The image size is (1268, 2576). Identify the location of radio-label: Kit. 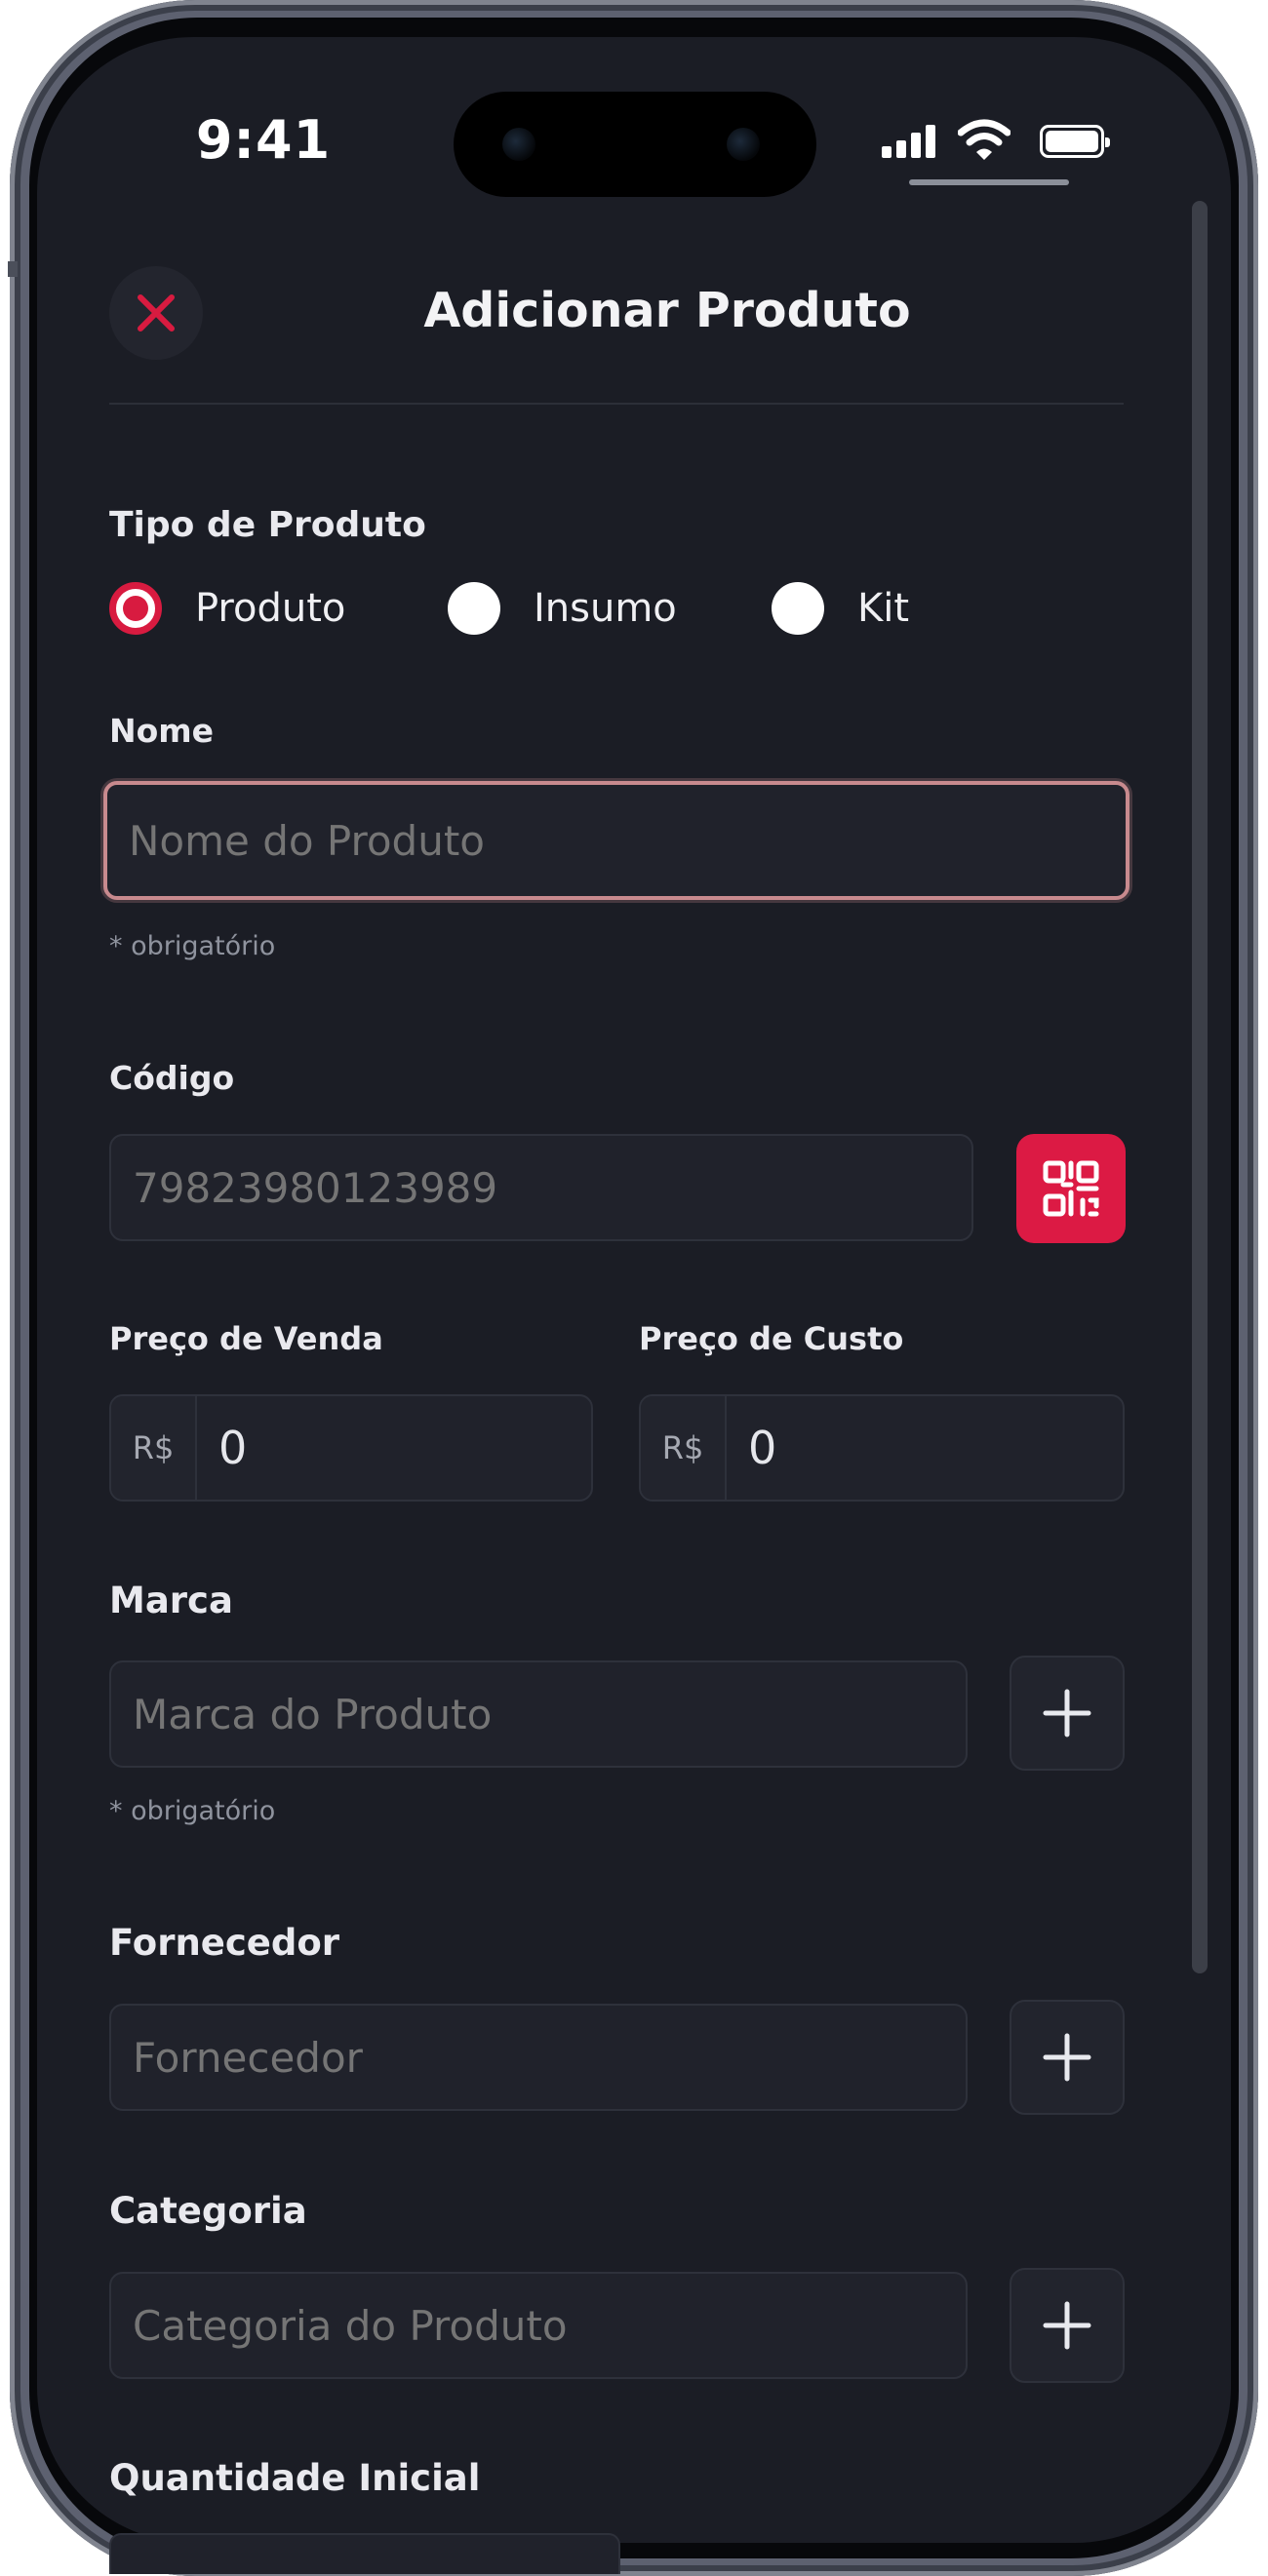
(884, 608).